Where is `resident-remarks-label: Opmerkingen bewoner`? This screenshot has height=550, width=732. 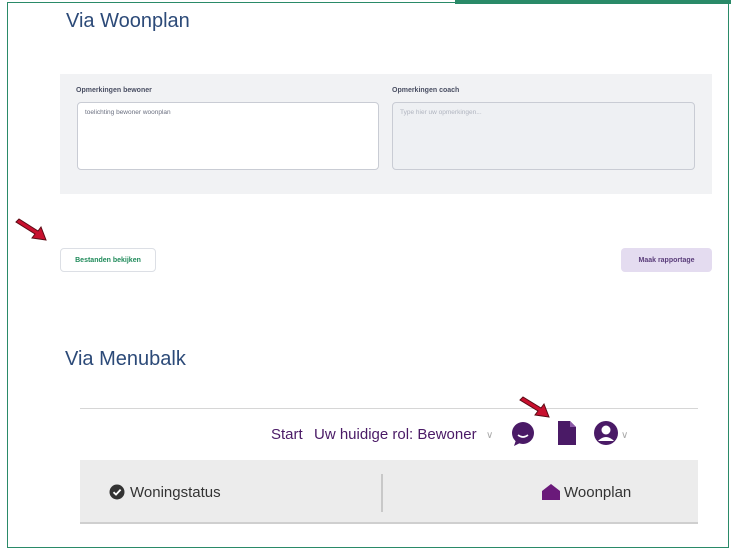
resident-remarks-label: Opmerkingen bewoner is located at coordinates (114, 90).